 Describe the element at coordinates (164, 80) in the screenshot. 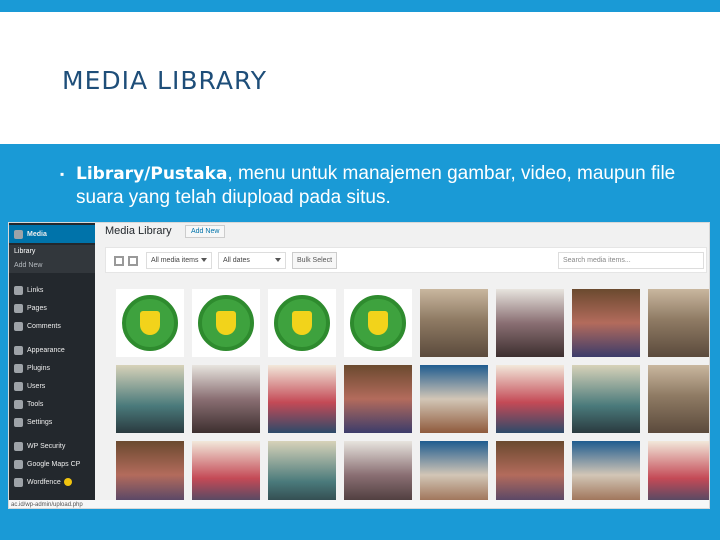

I see `slide-title: MEDIA LIBRARY` at that location.